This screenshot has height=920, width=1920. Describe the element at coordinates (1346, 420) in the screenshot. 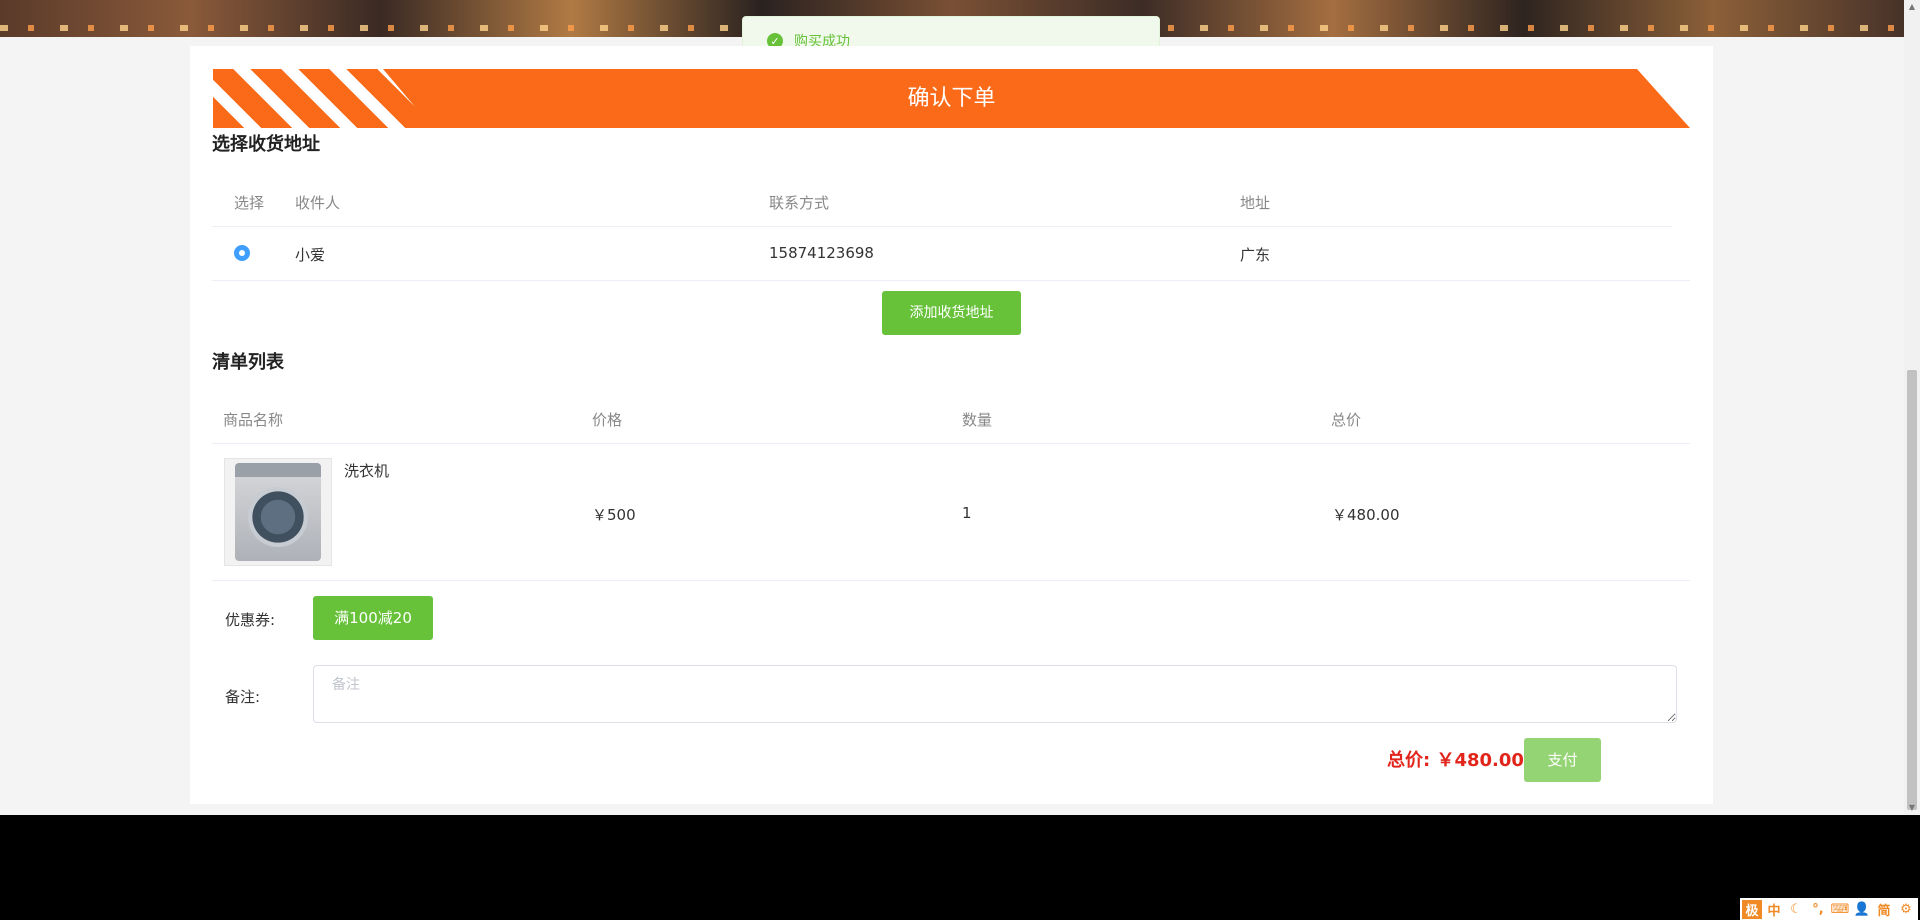

I see `list-header-total: 总价` at that location.